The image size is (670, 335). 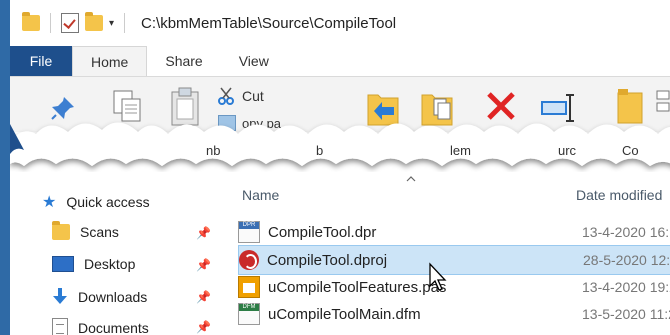 What do you see at coordinates (49, 202) in the screenshot?
I see `star-icon: ★` at bounding box center [49, 202].